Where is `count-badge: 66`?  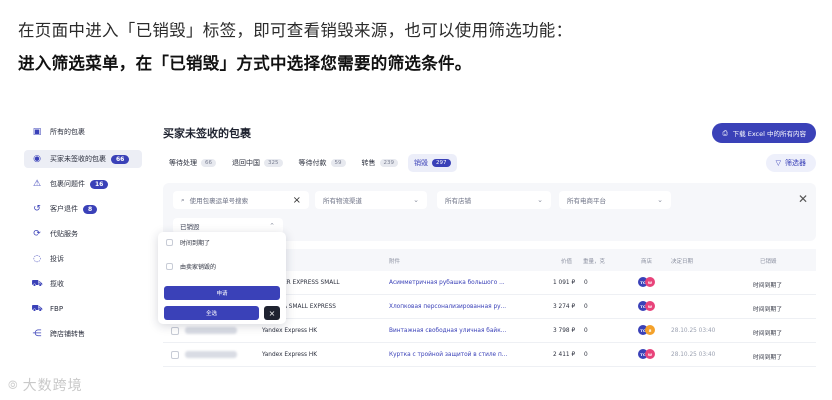
count-badge: 66 is located at coordinates (120, 159).